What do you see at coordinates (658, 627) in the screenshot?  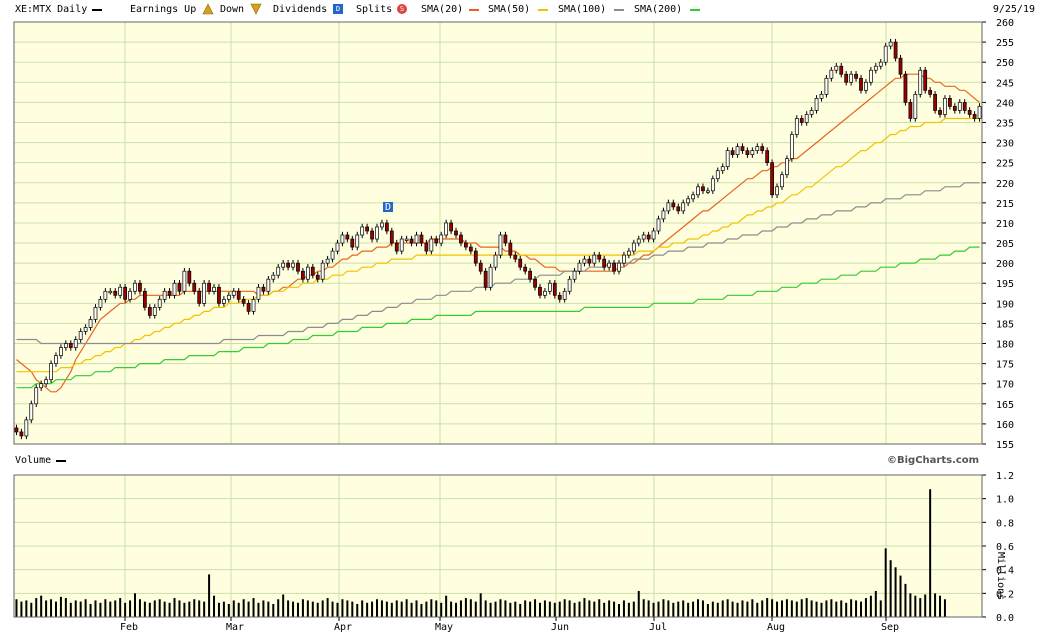 I see `x-axis-month-label: Jul` at bounding box center [658, 627].